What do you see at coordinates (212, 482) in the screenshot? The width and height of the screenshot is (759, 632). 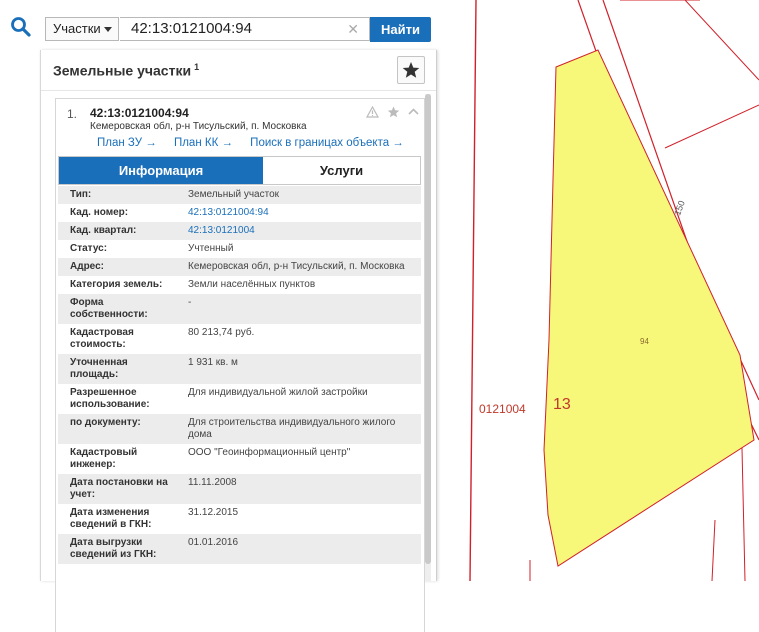 I see `info-value: 11.11.2008` at bounding box center [212, 482].